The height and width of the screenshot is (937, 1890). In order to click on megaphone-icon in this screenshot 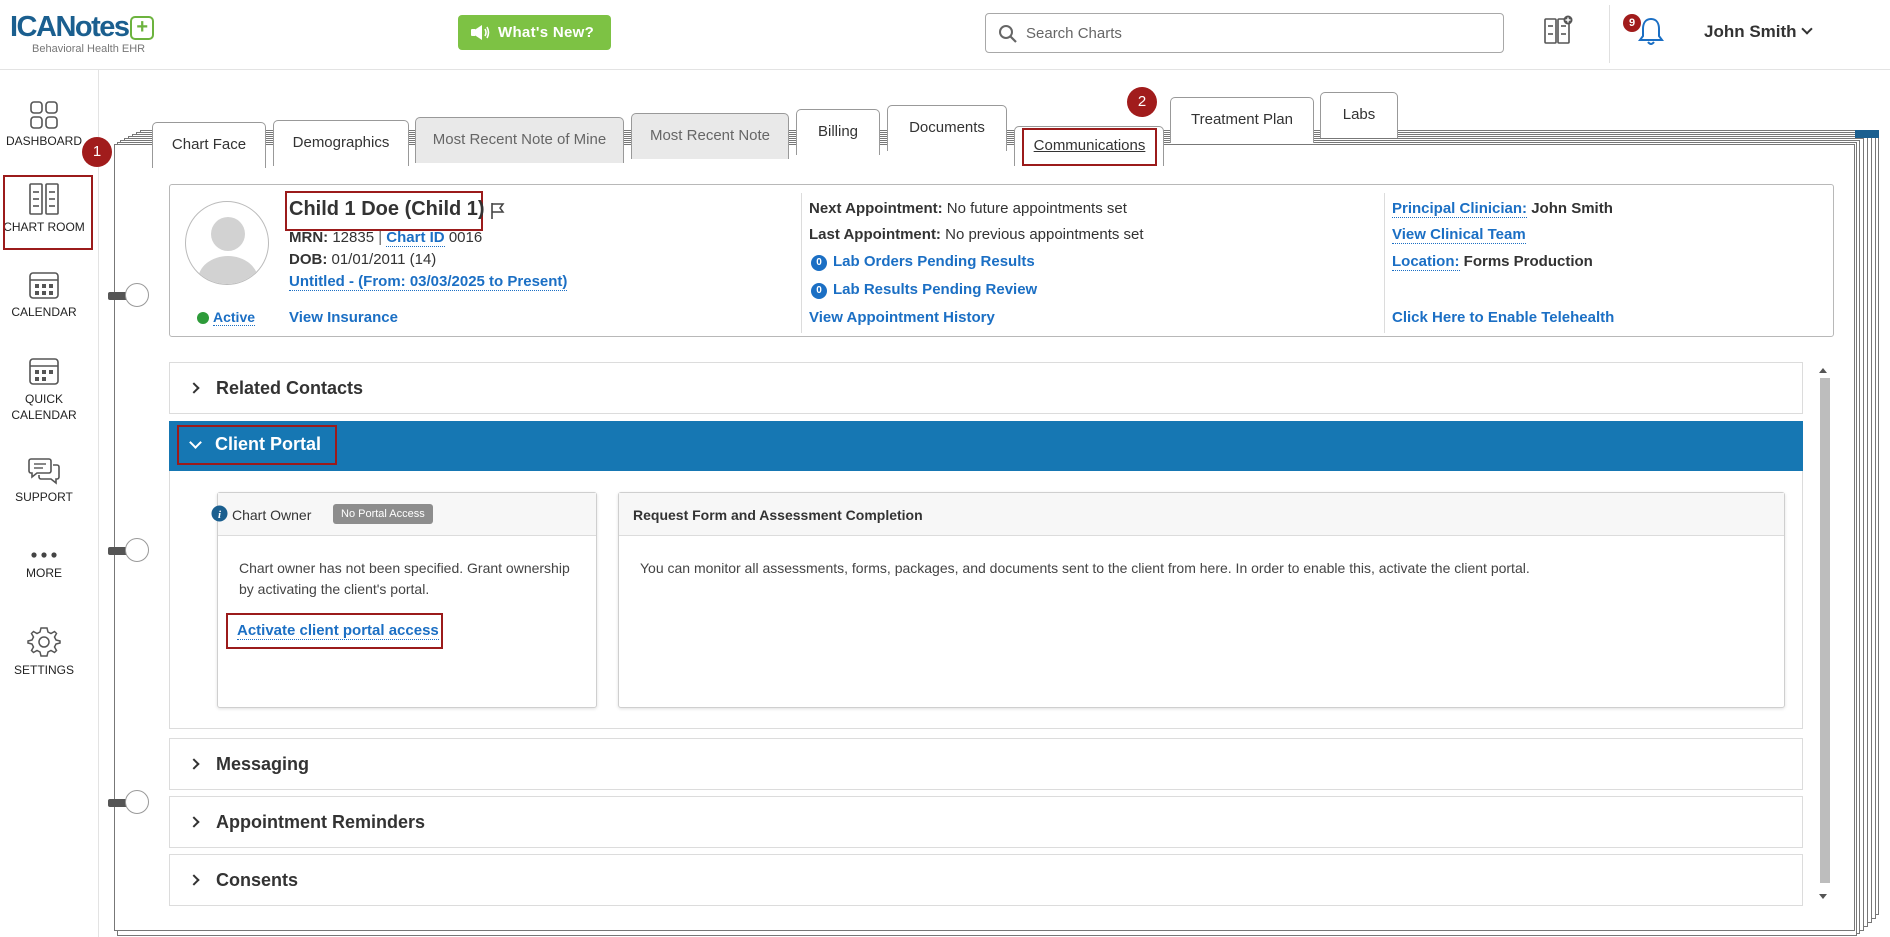, I will do `click(480, 32)`.